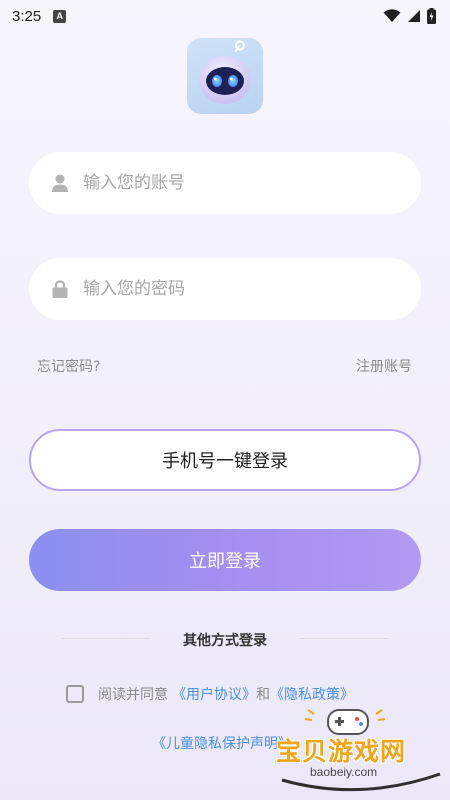 This screenshot has width=450, height=800. What do you see at coordinates (27, 16) in the screenshot?
I see `status-time: 3:25` at bounding box center [27, 16].